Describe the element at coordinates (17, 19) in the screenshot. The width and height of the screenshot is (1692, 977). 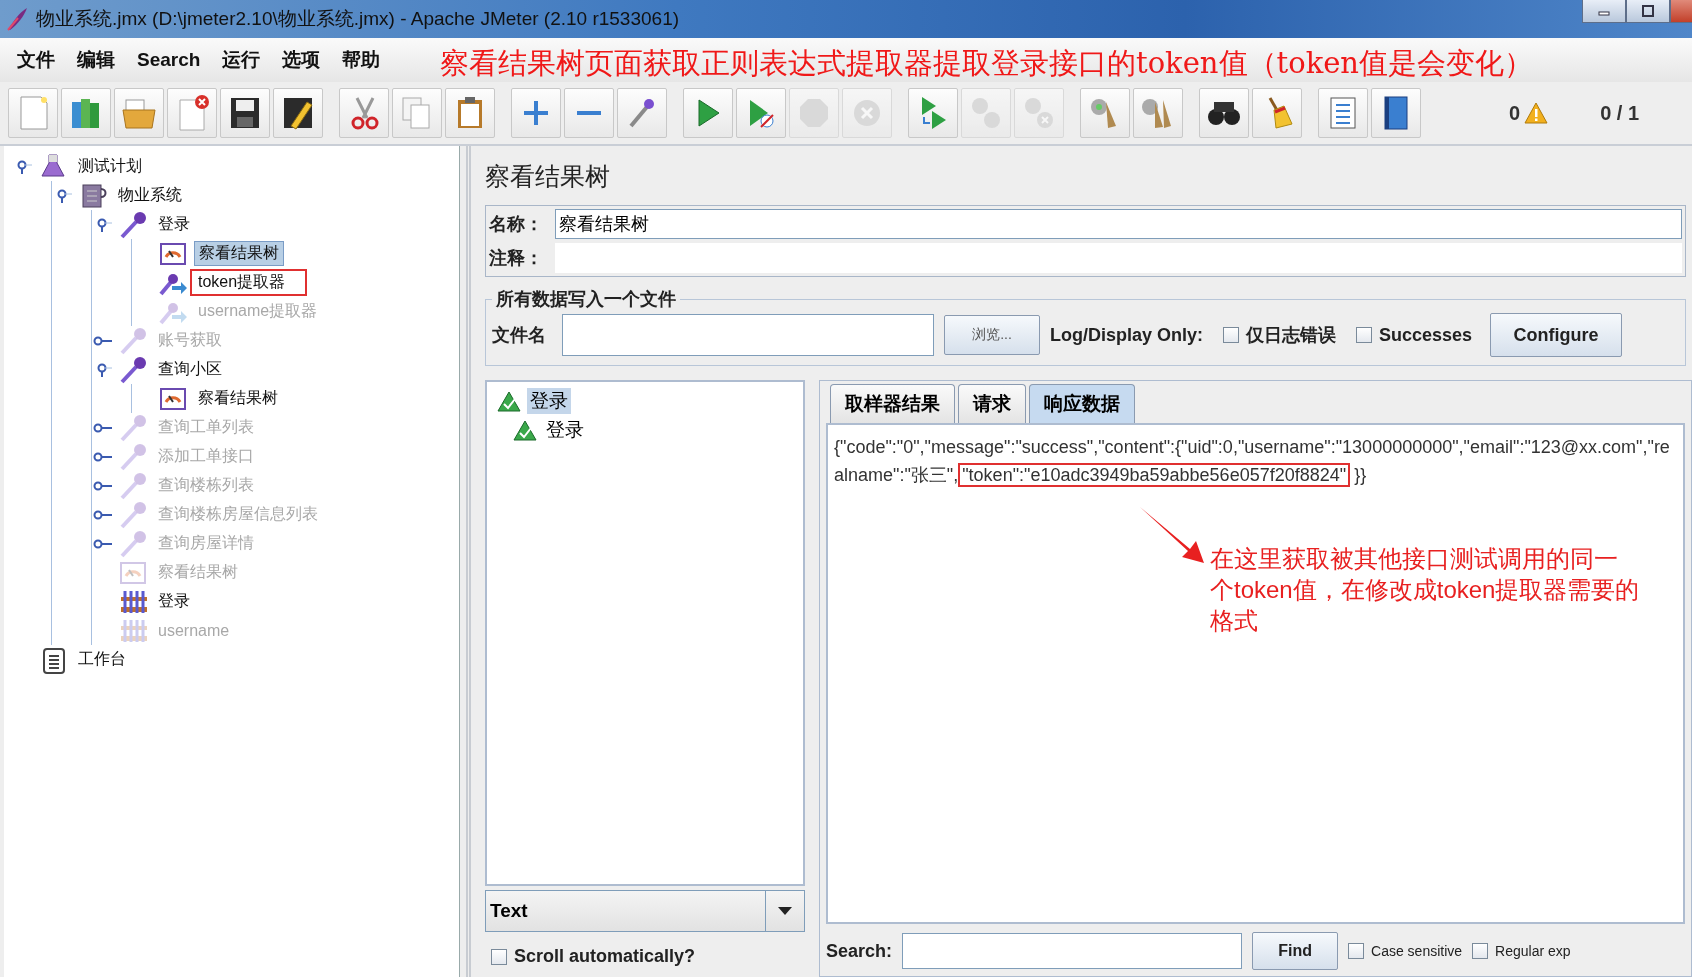
I see `feather-icon` at that location.